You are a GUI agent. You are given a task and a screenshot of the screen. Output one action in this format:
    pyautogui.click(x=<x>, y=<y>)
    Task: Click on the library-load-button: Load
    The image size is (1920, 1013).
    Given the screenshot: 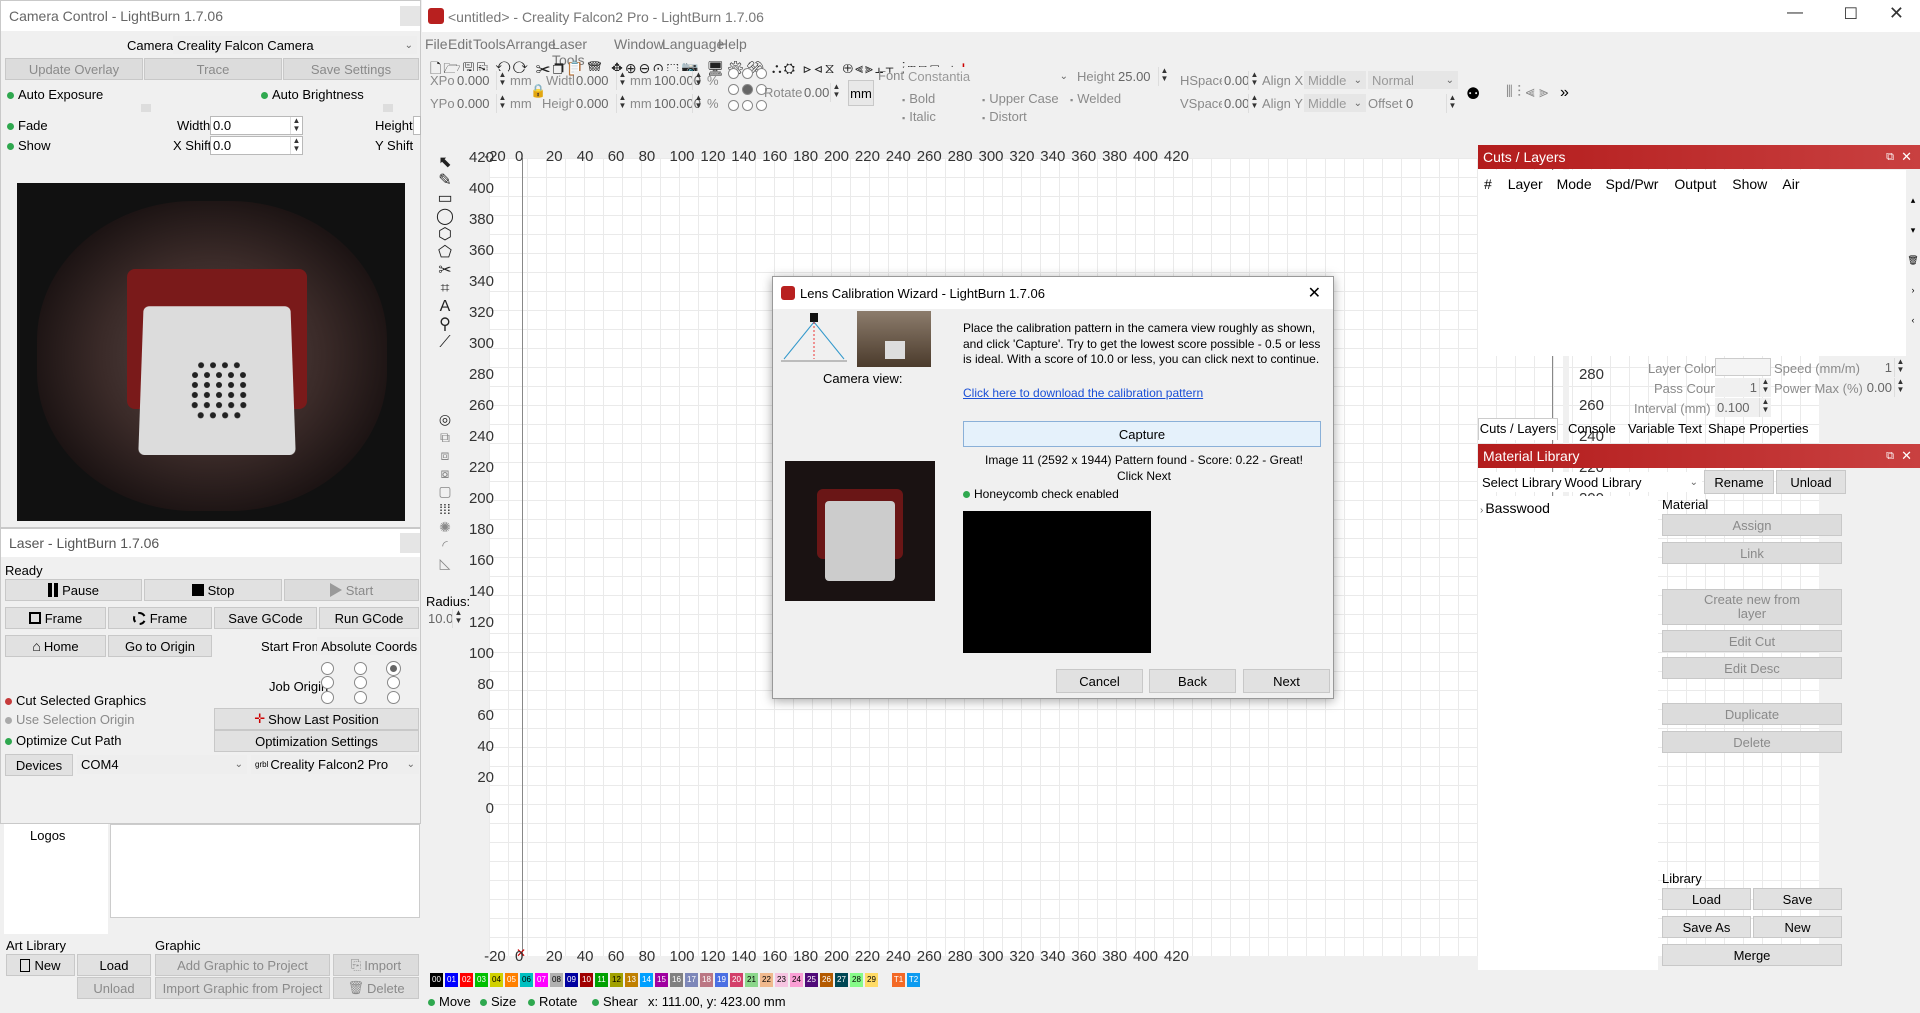 What is the action you would take?
    pyautogui.click(x=1706, y=899)
    